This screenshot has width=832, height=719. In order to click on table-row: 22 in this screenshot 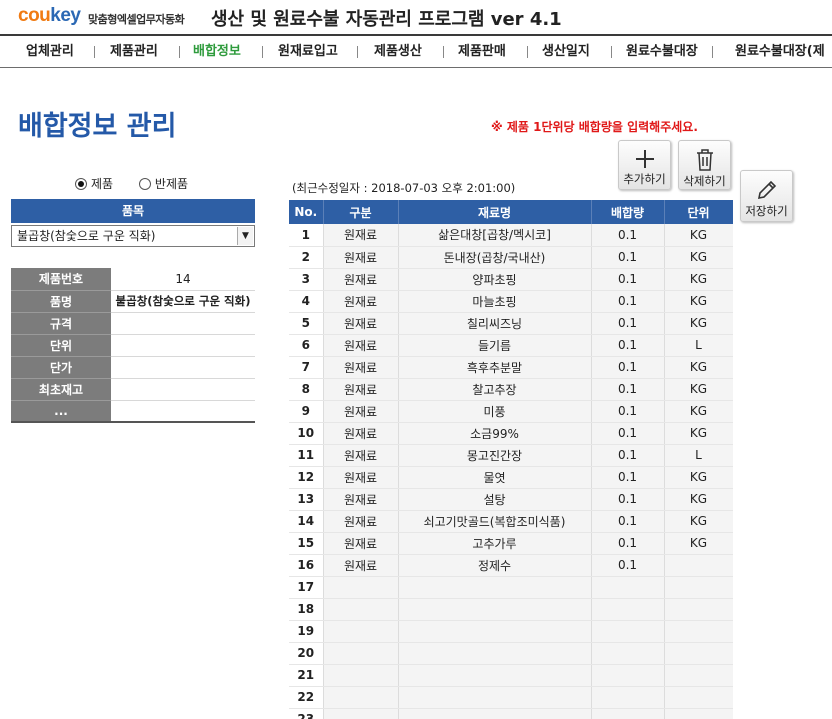, I will do `click(511, 697)`.